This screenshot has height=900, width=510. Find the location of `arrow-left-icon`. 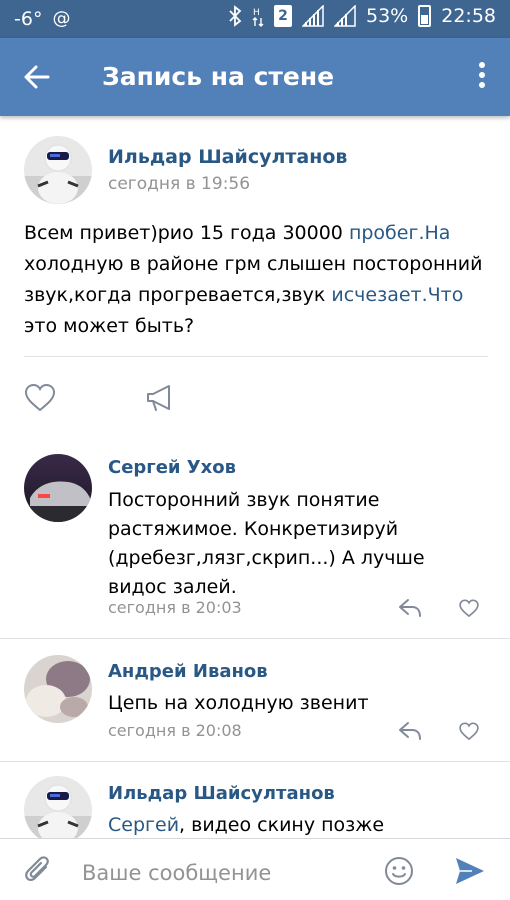

arrow-left-icon is located at coordinates (37, 77).